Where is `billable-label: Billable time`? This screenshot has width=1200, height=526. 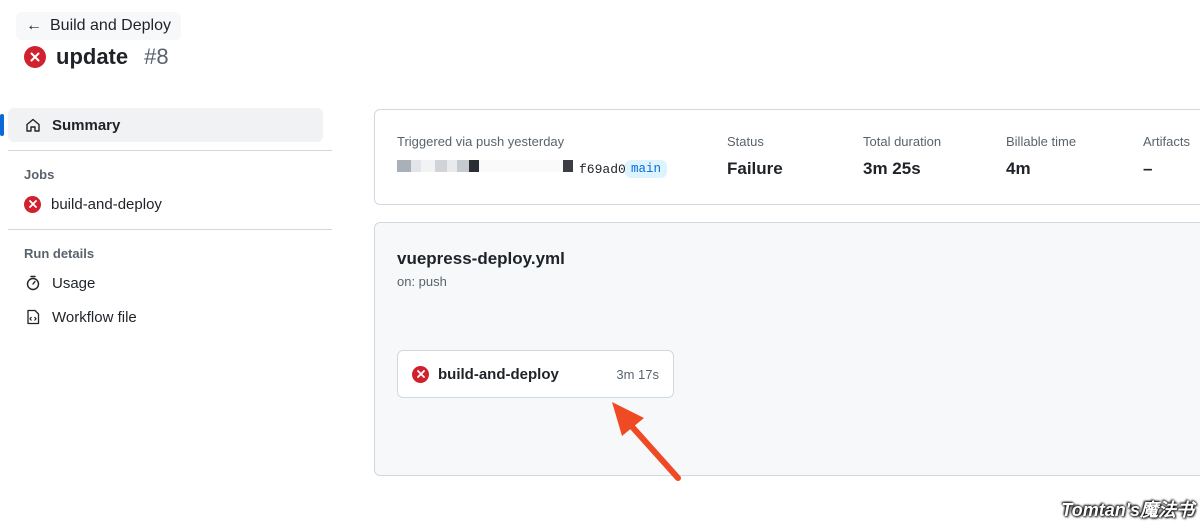
billable-label: Billable time is located at coordinates (1041, 141).